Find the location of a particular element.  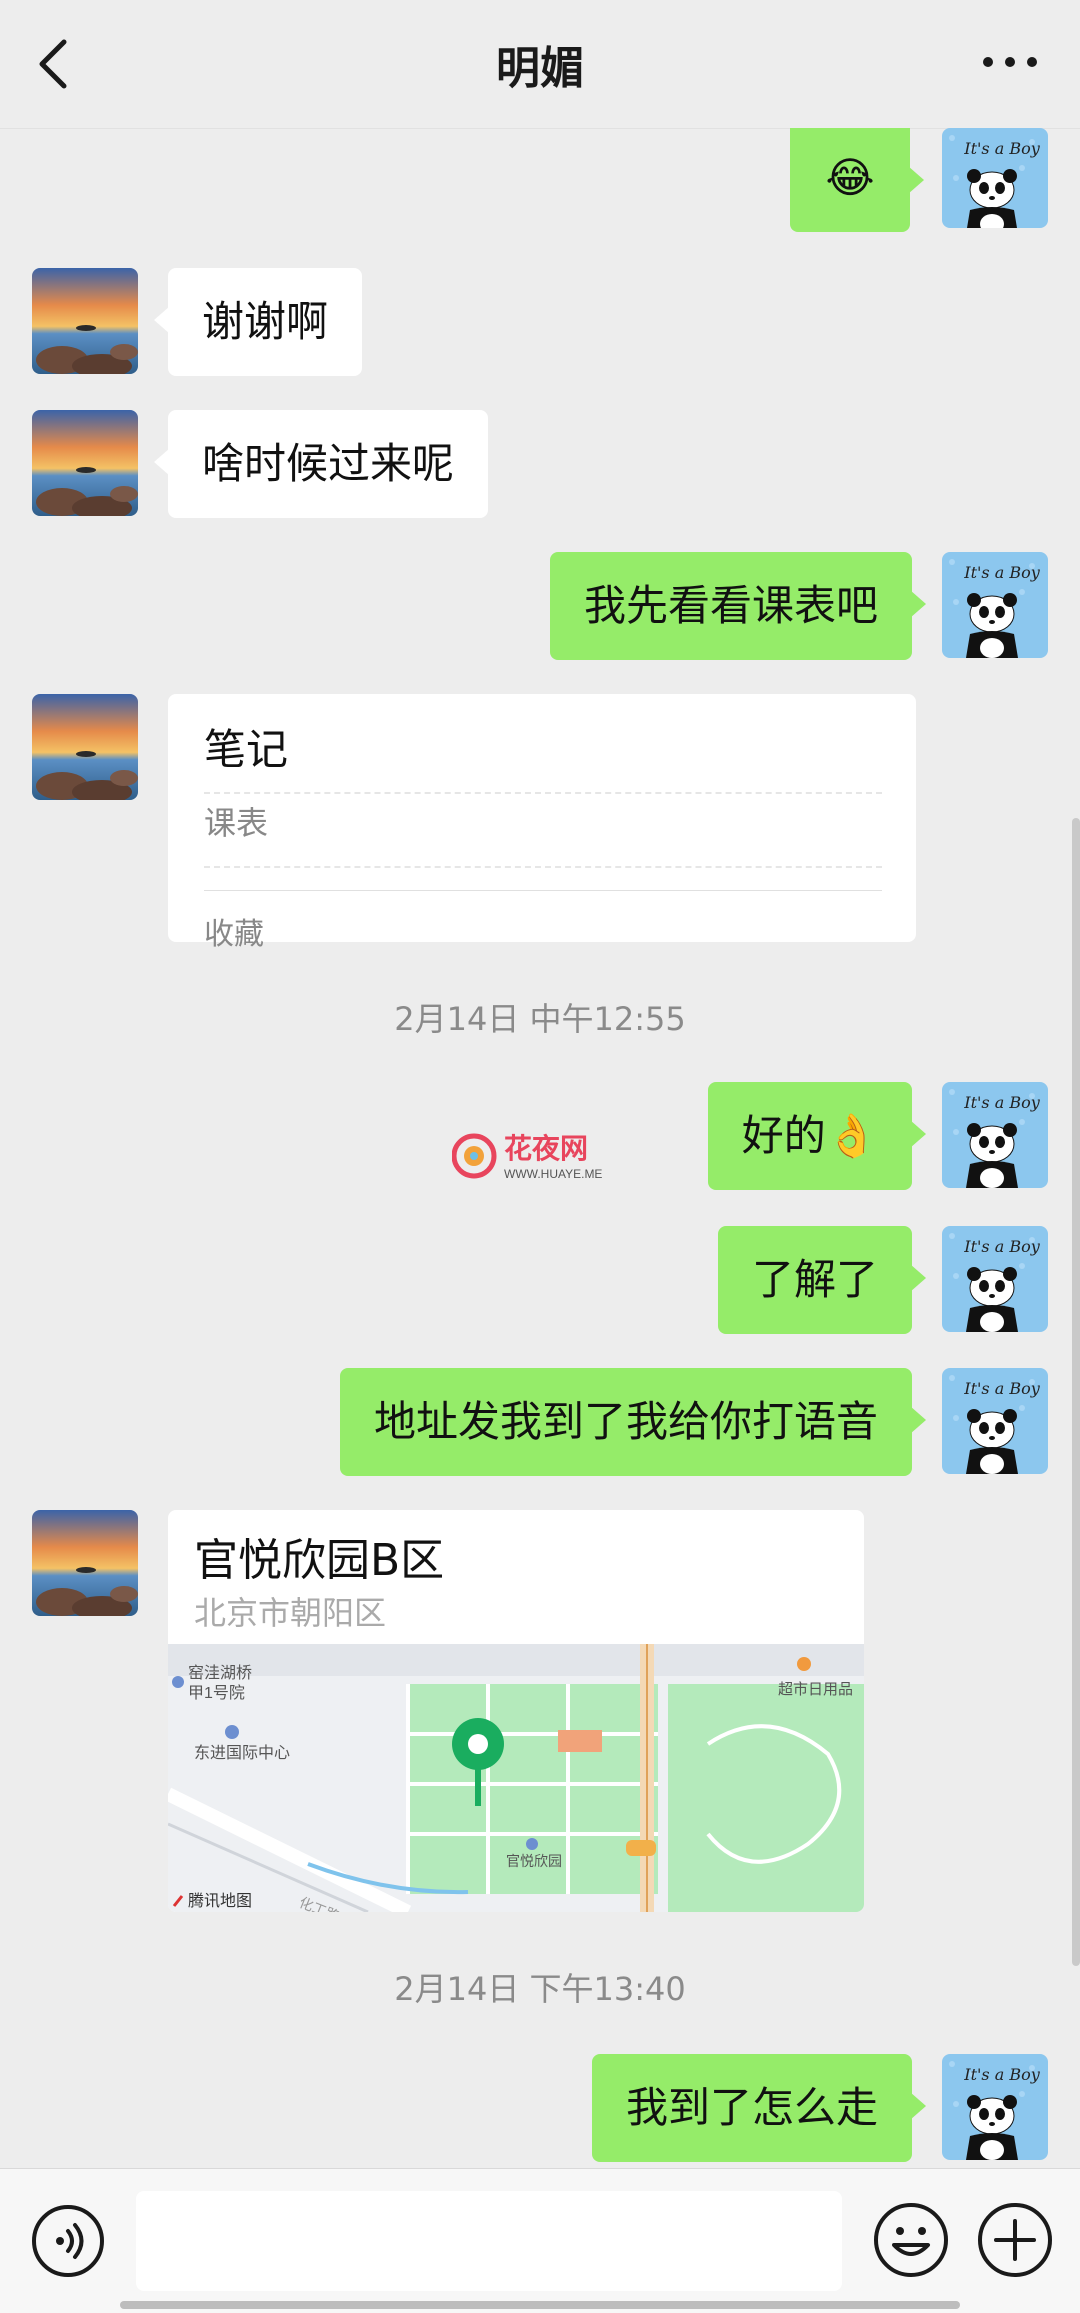

watermark-logo: 花夜网 WWW.HUAYE.ME is located at coordinates (527, 1156).